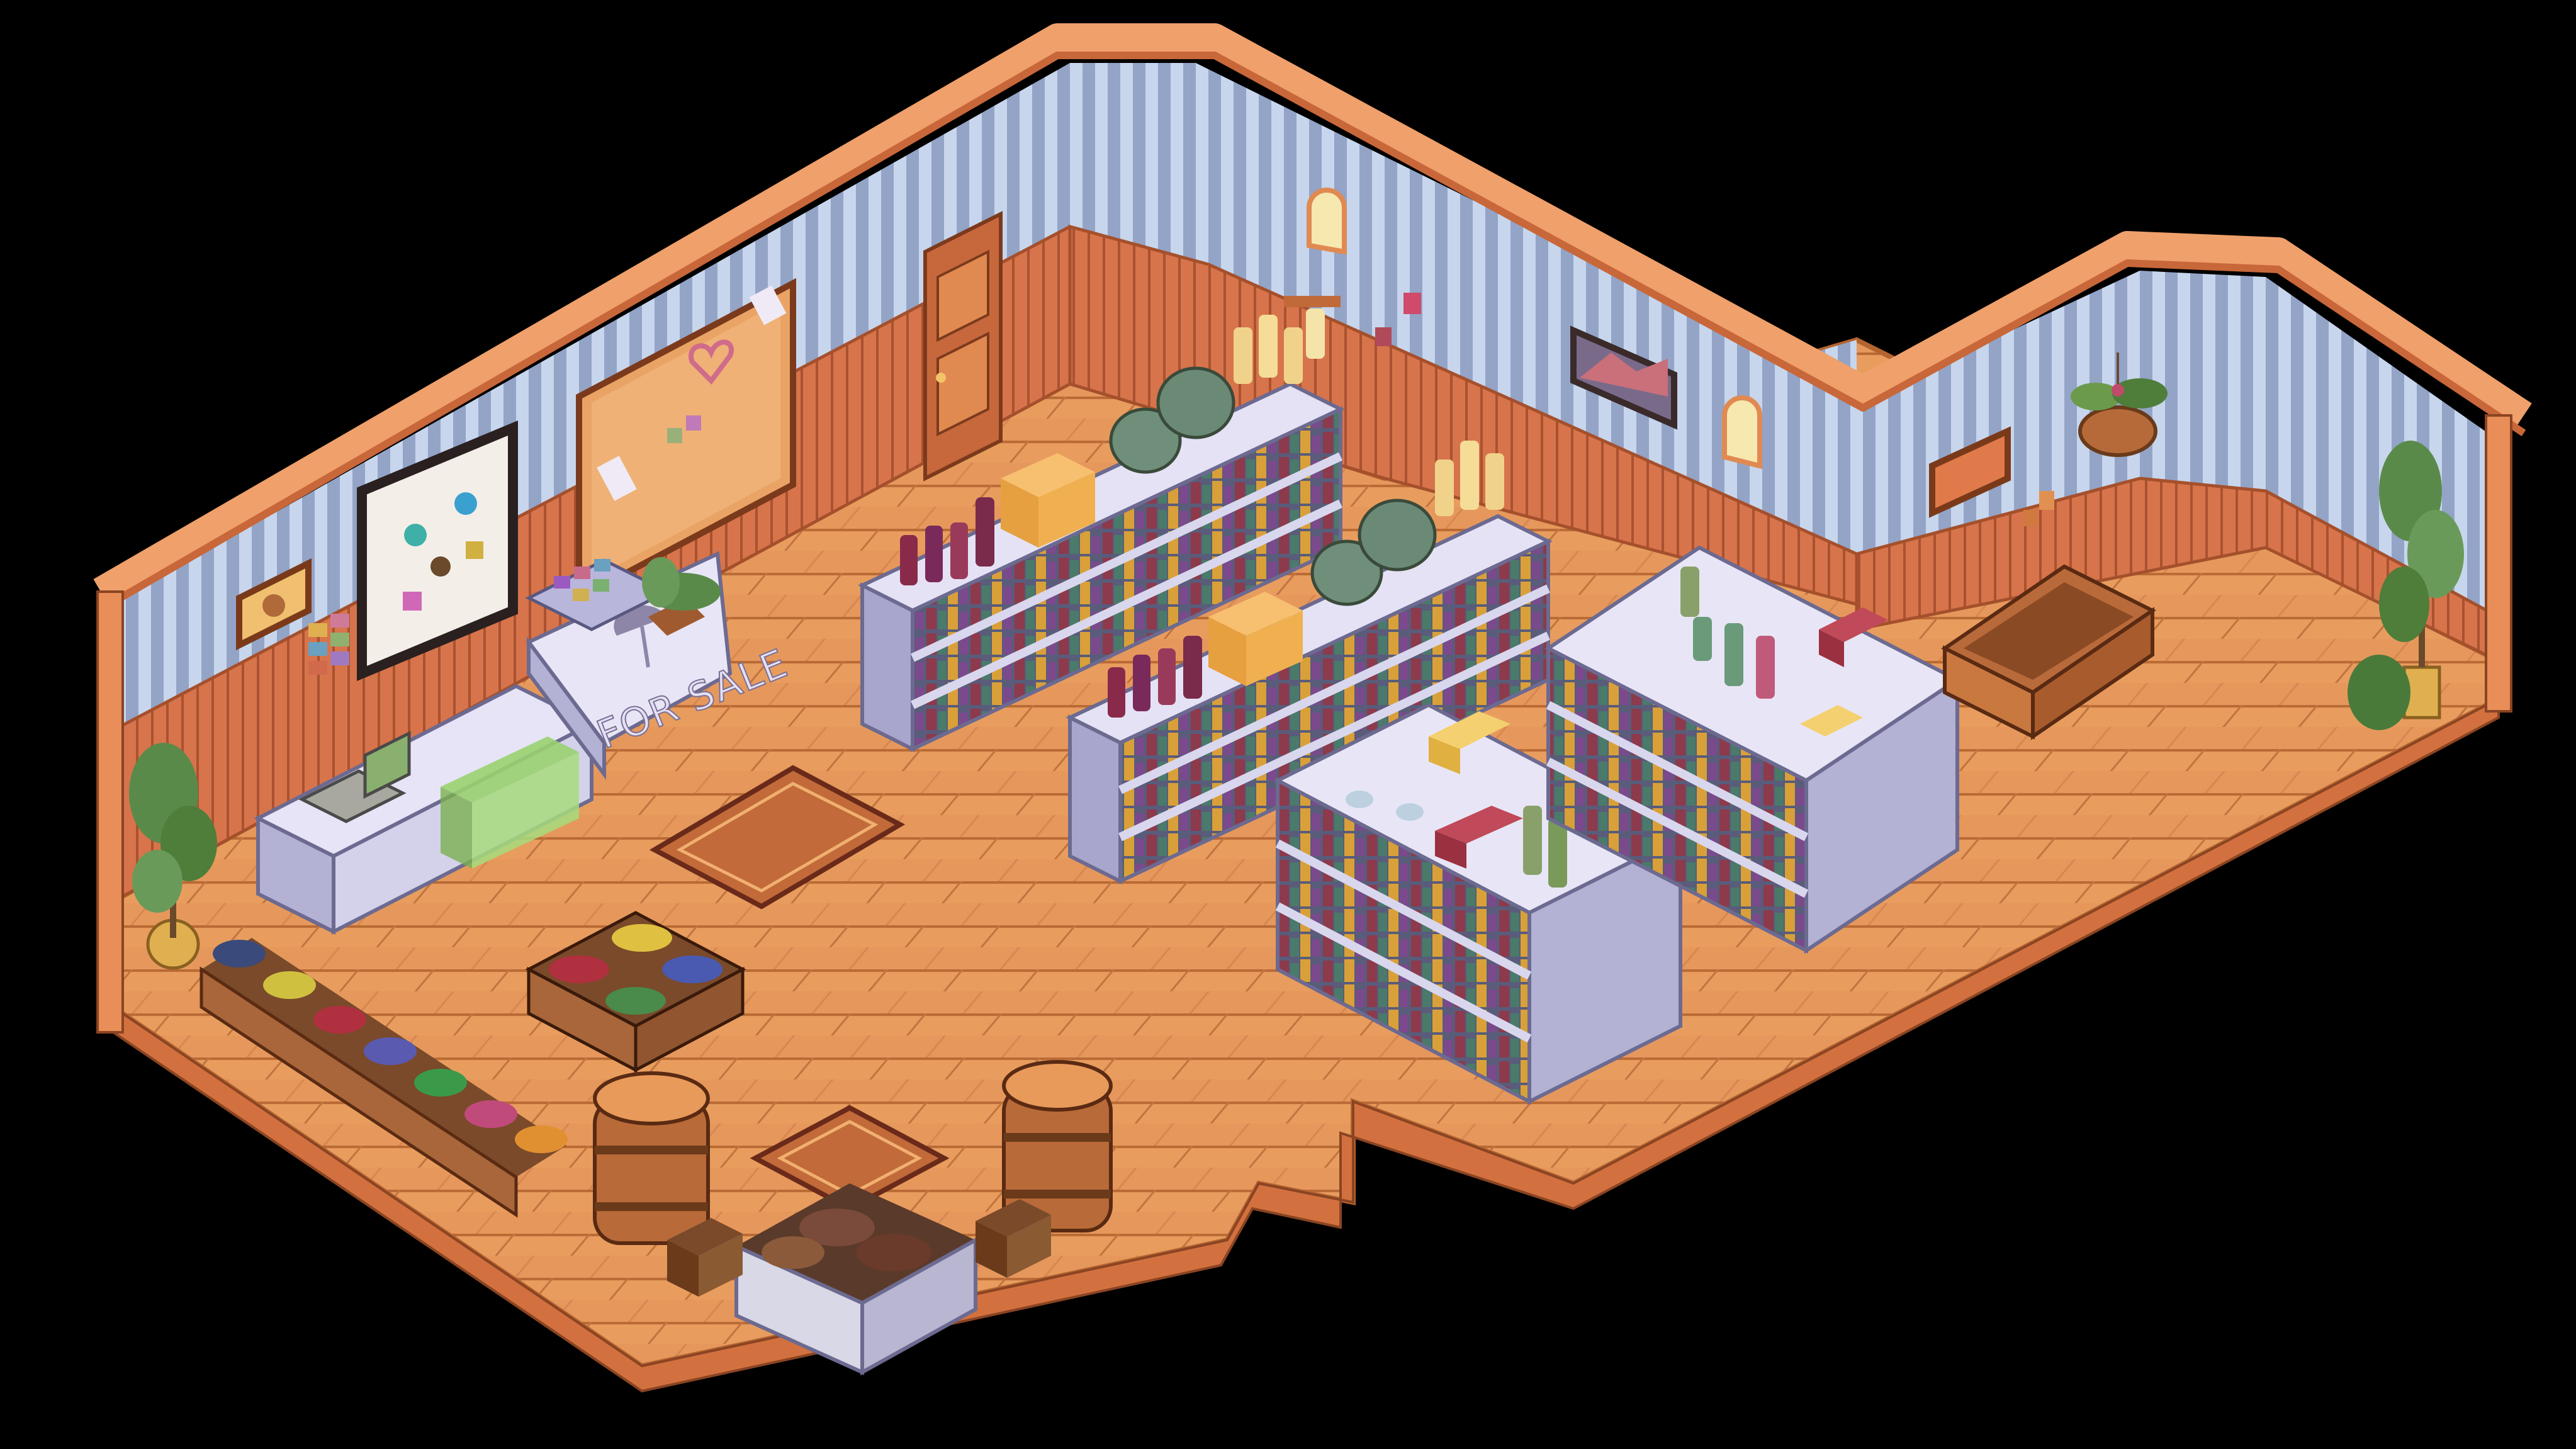 The image size is (2576, 1449). Describe the element at coordinates (1327, 221) in the screenshot. I see `wall-window` at that location.